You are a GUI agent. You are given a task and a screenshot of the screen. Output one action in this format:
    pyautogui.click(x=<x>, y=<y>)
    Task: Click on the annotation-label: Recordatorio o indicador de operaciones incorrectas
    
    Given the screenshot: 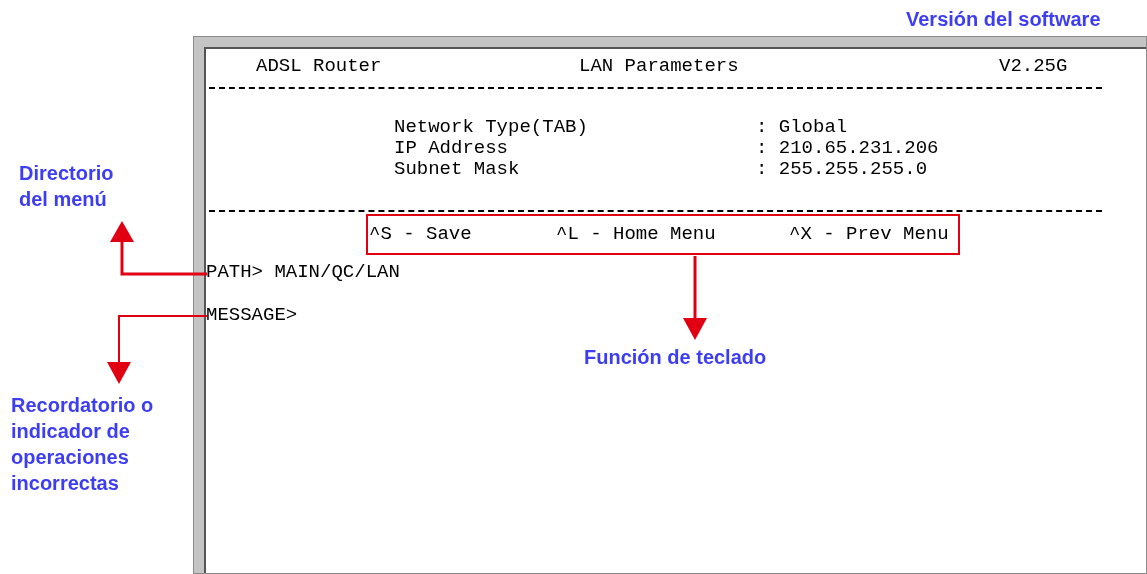 What is the action you would take?
    pyautogui.click(x=83, y=444)
    